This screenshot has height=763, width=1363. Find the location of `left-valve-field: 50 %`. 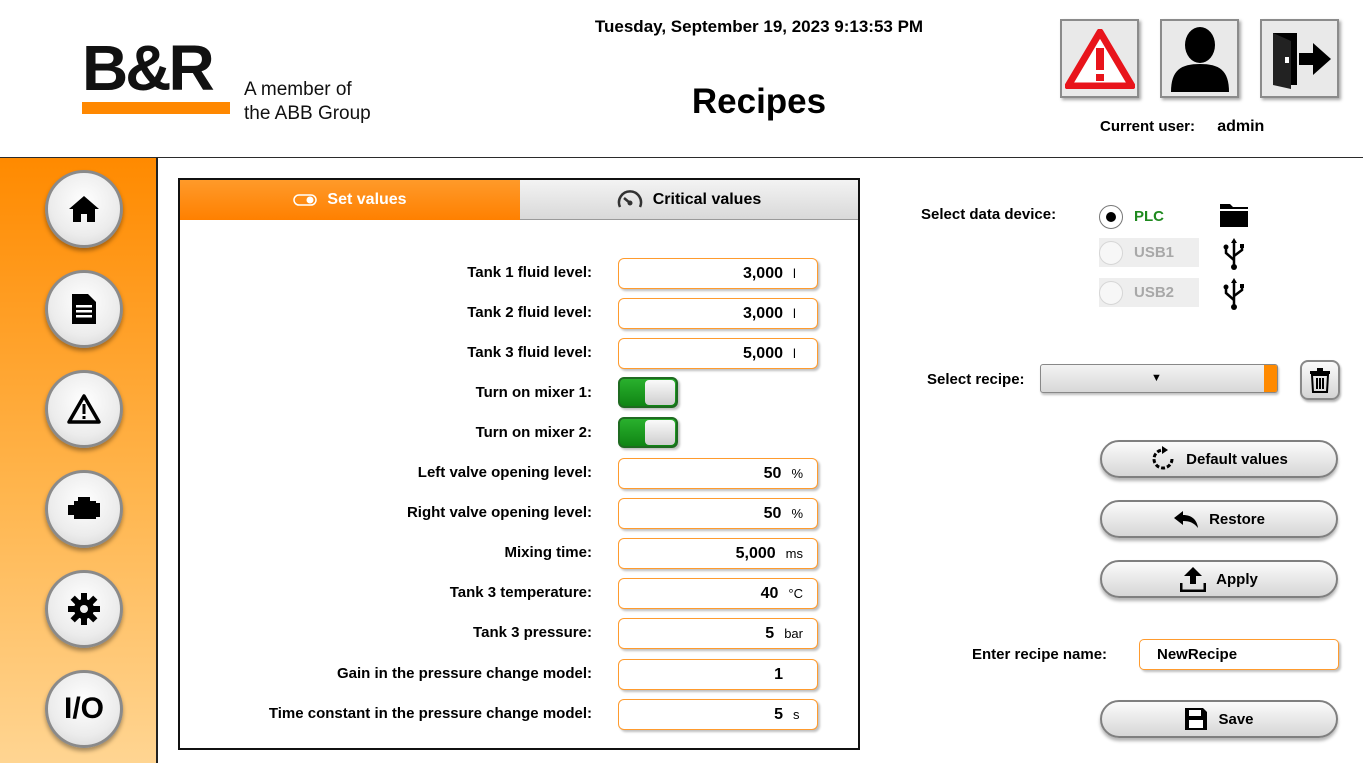

left-valve-field: 50 % is located at coordinates (718, 473).